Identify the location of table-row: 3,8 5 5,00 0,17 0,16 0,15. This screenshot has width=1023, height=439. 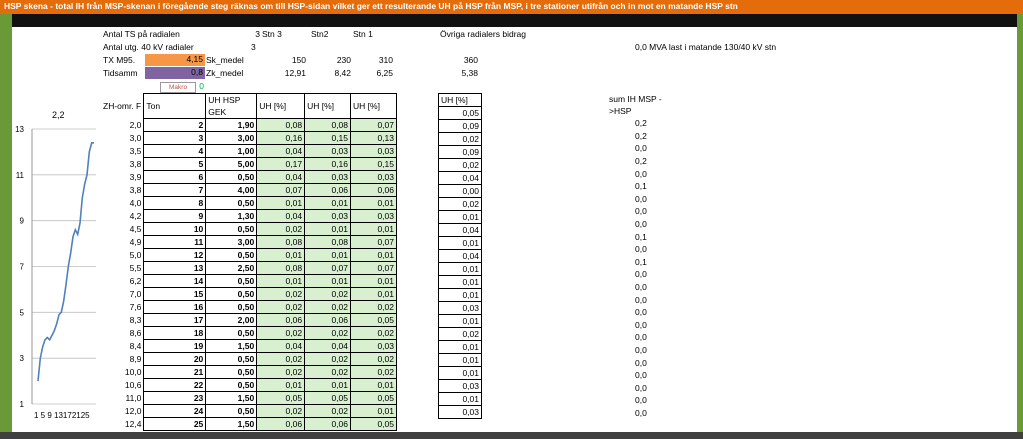
(249, 164).